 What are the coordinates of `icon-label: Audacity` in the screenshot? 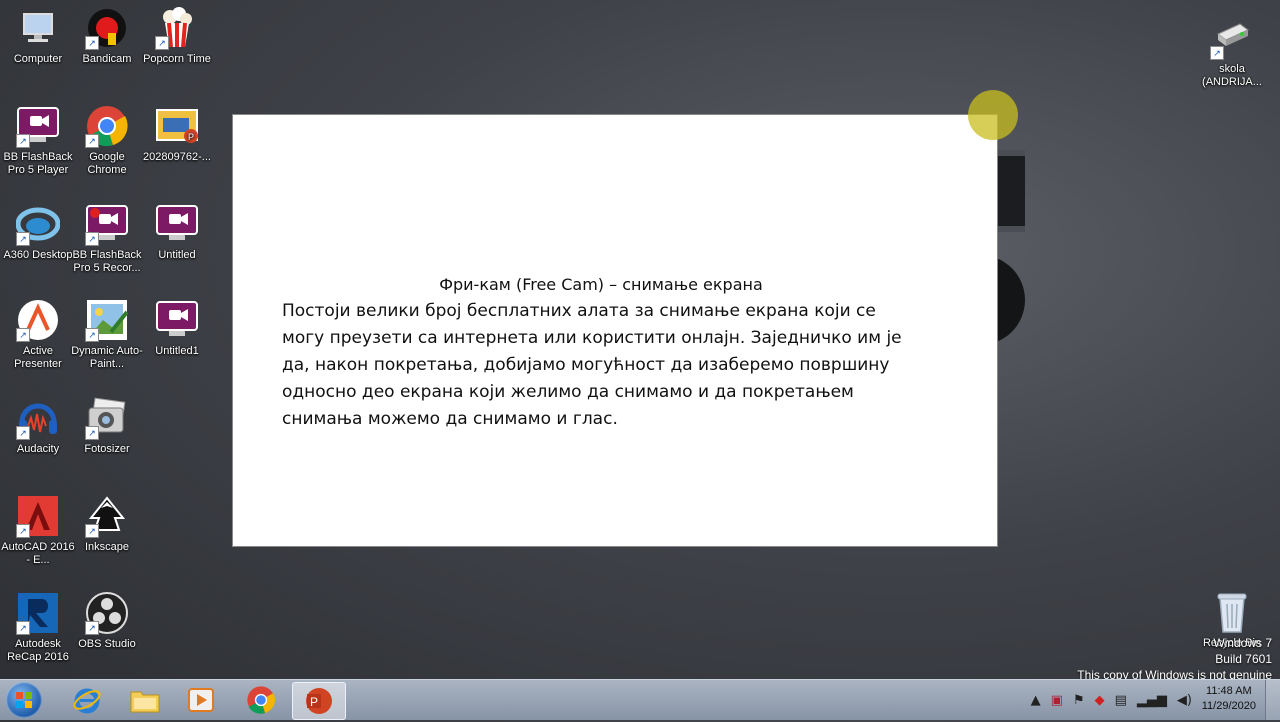 It's located at (38, 449).